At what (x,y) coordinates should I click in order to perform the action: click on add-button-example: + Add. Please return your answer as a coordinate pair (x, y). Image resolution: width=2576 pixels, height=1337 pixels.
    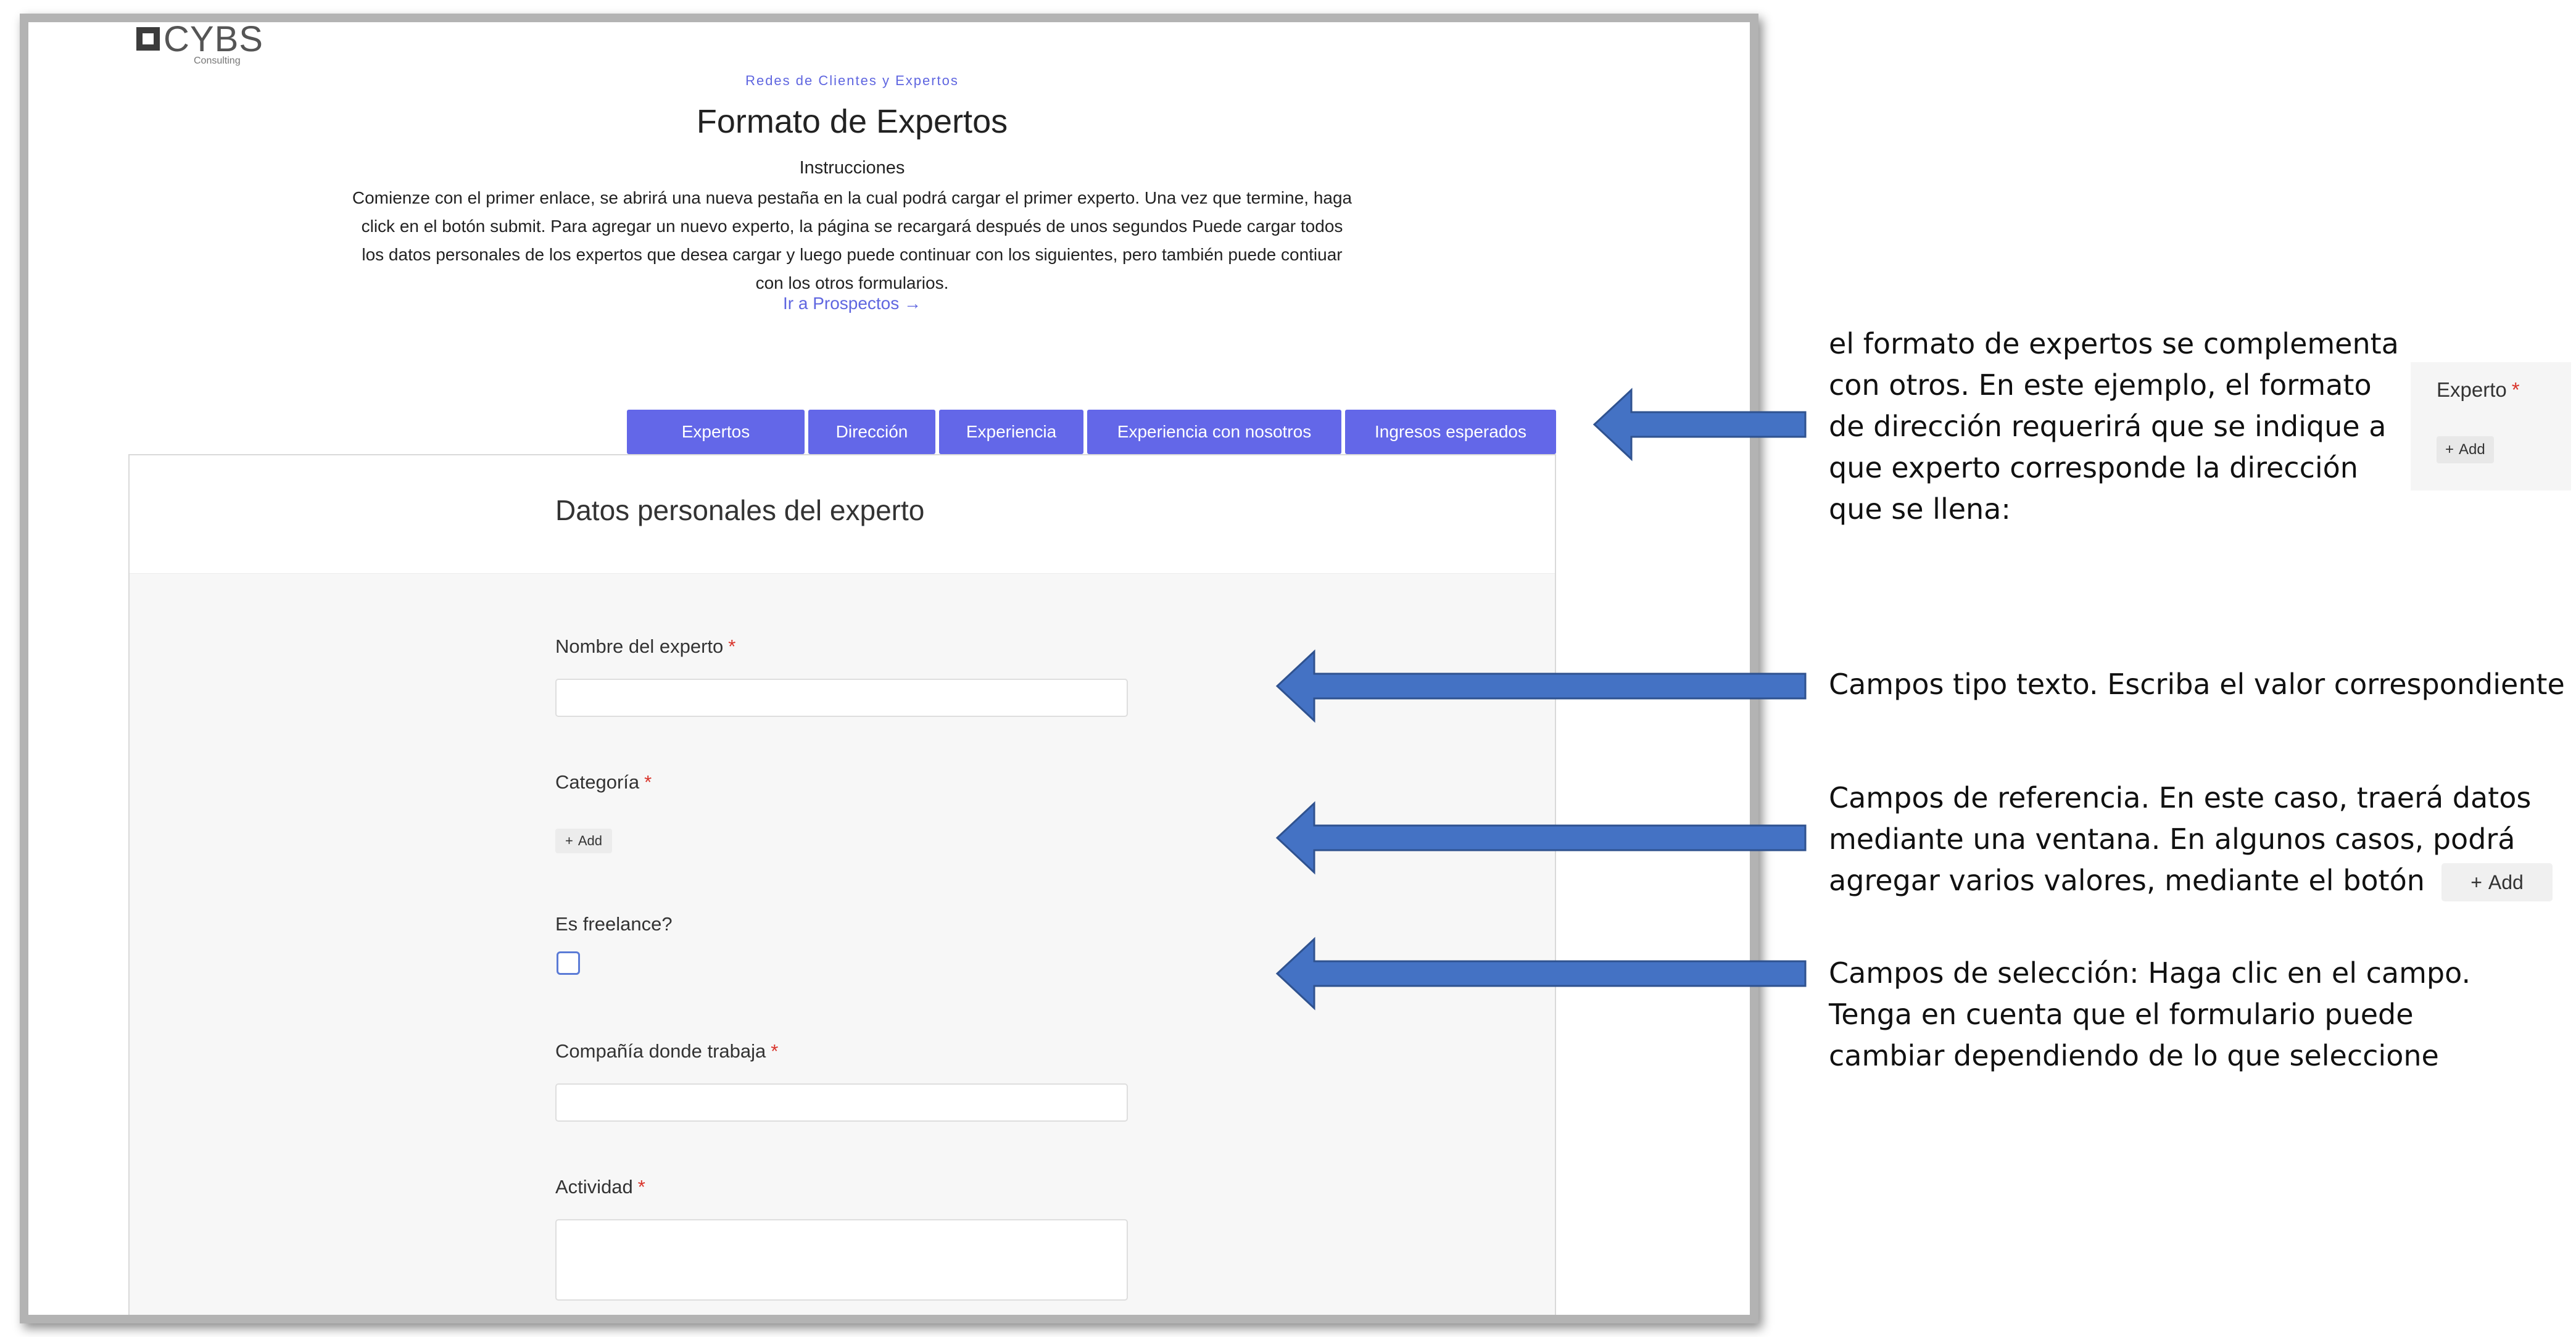
    Looking at the image, I should click on (2497, 882).